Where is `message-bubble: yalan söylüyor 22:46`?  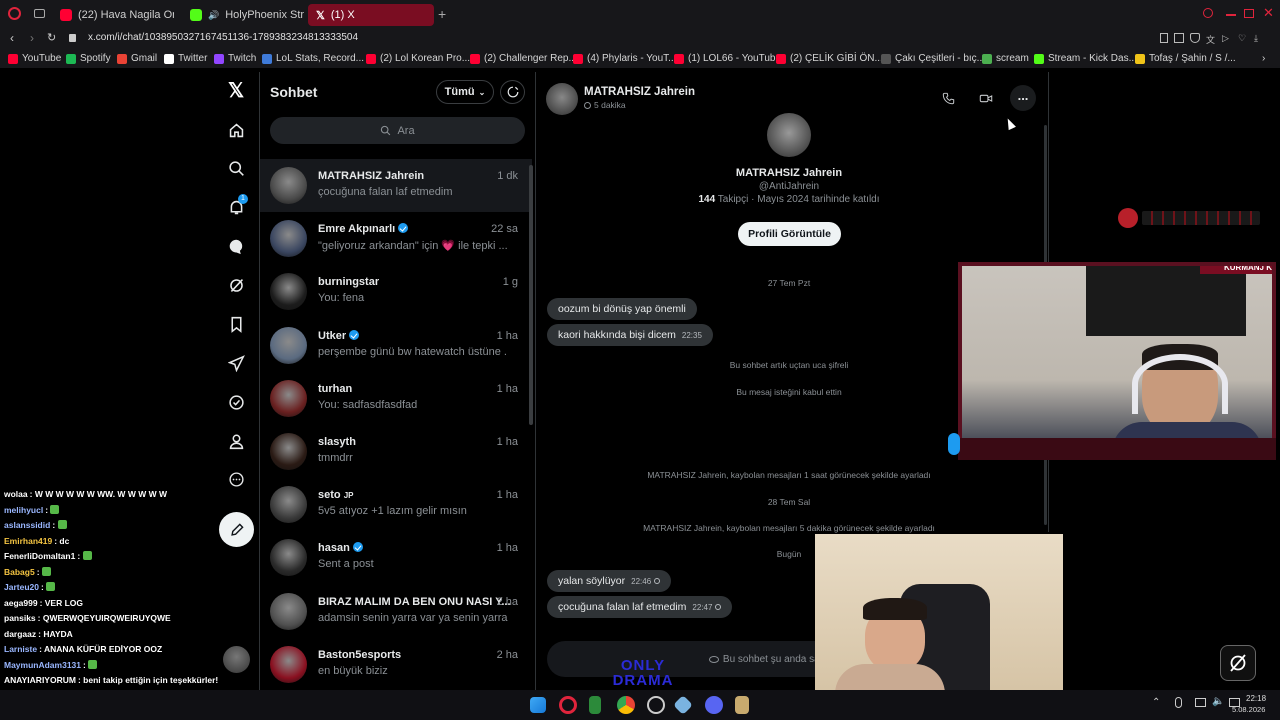
message-bubble: yalan söylüyor 22:46 is located at coordinates (609, 581).